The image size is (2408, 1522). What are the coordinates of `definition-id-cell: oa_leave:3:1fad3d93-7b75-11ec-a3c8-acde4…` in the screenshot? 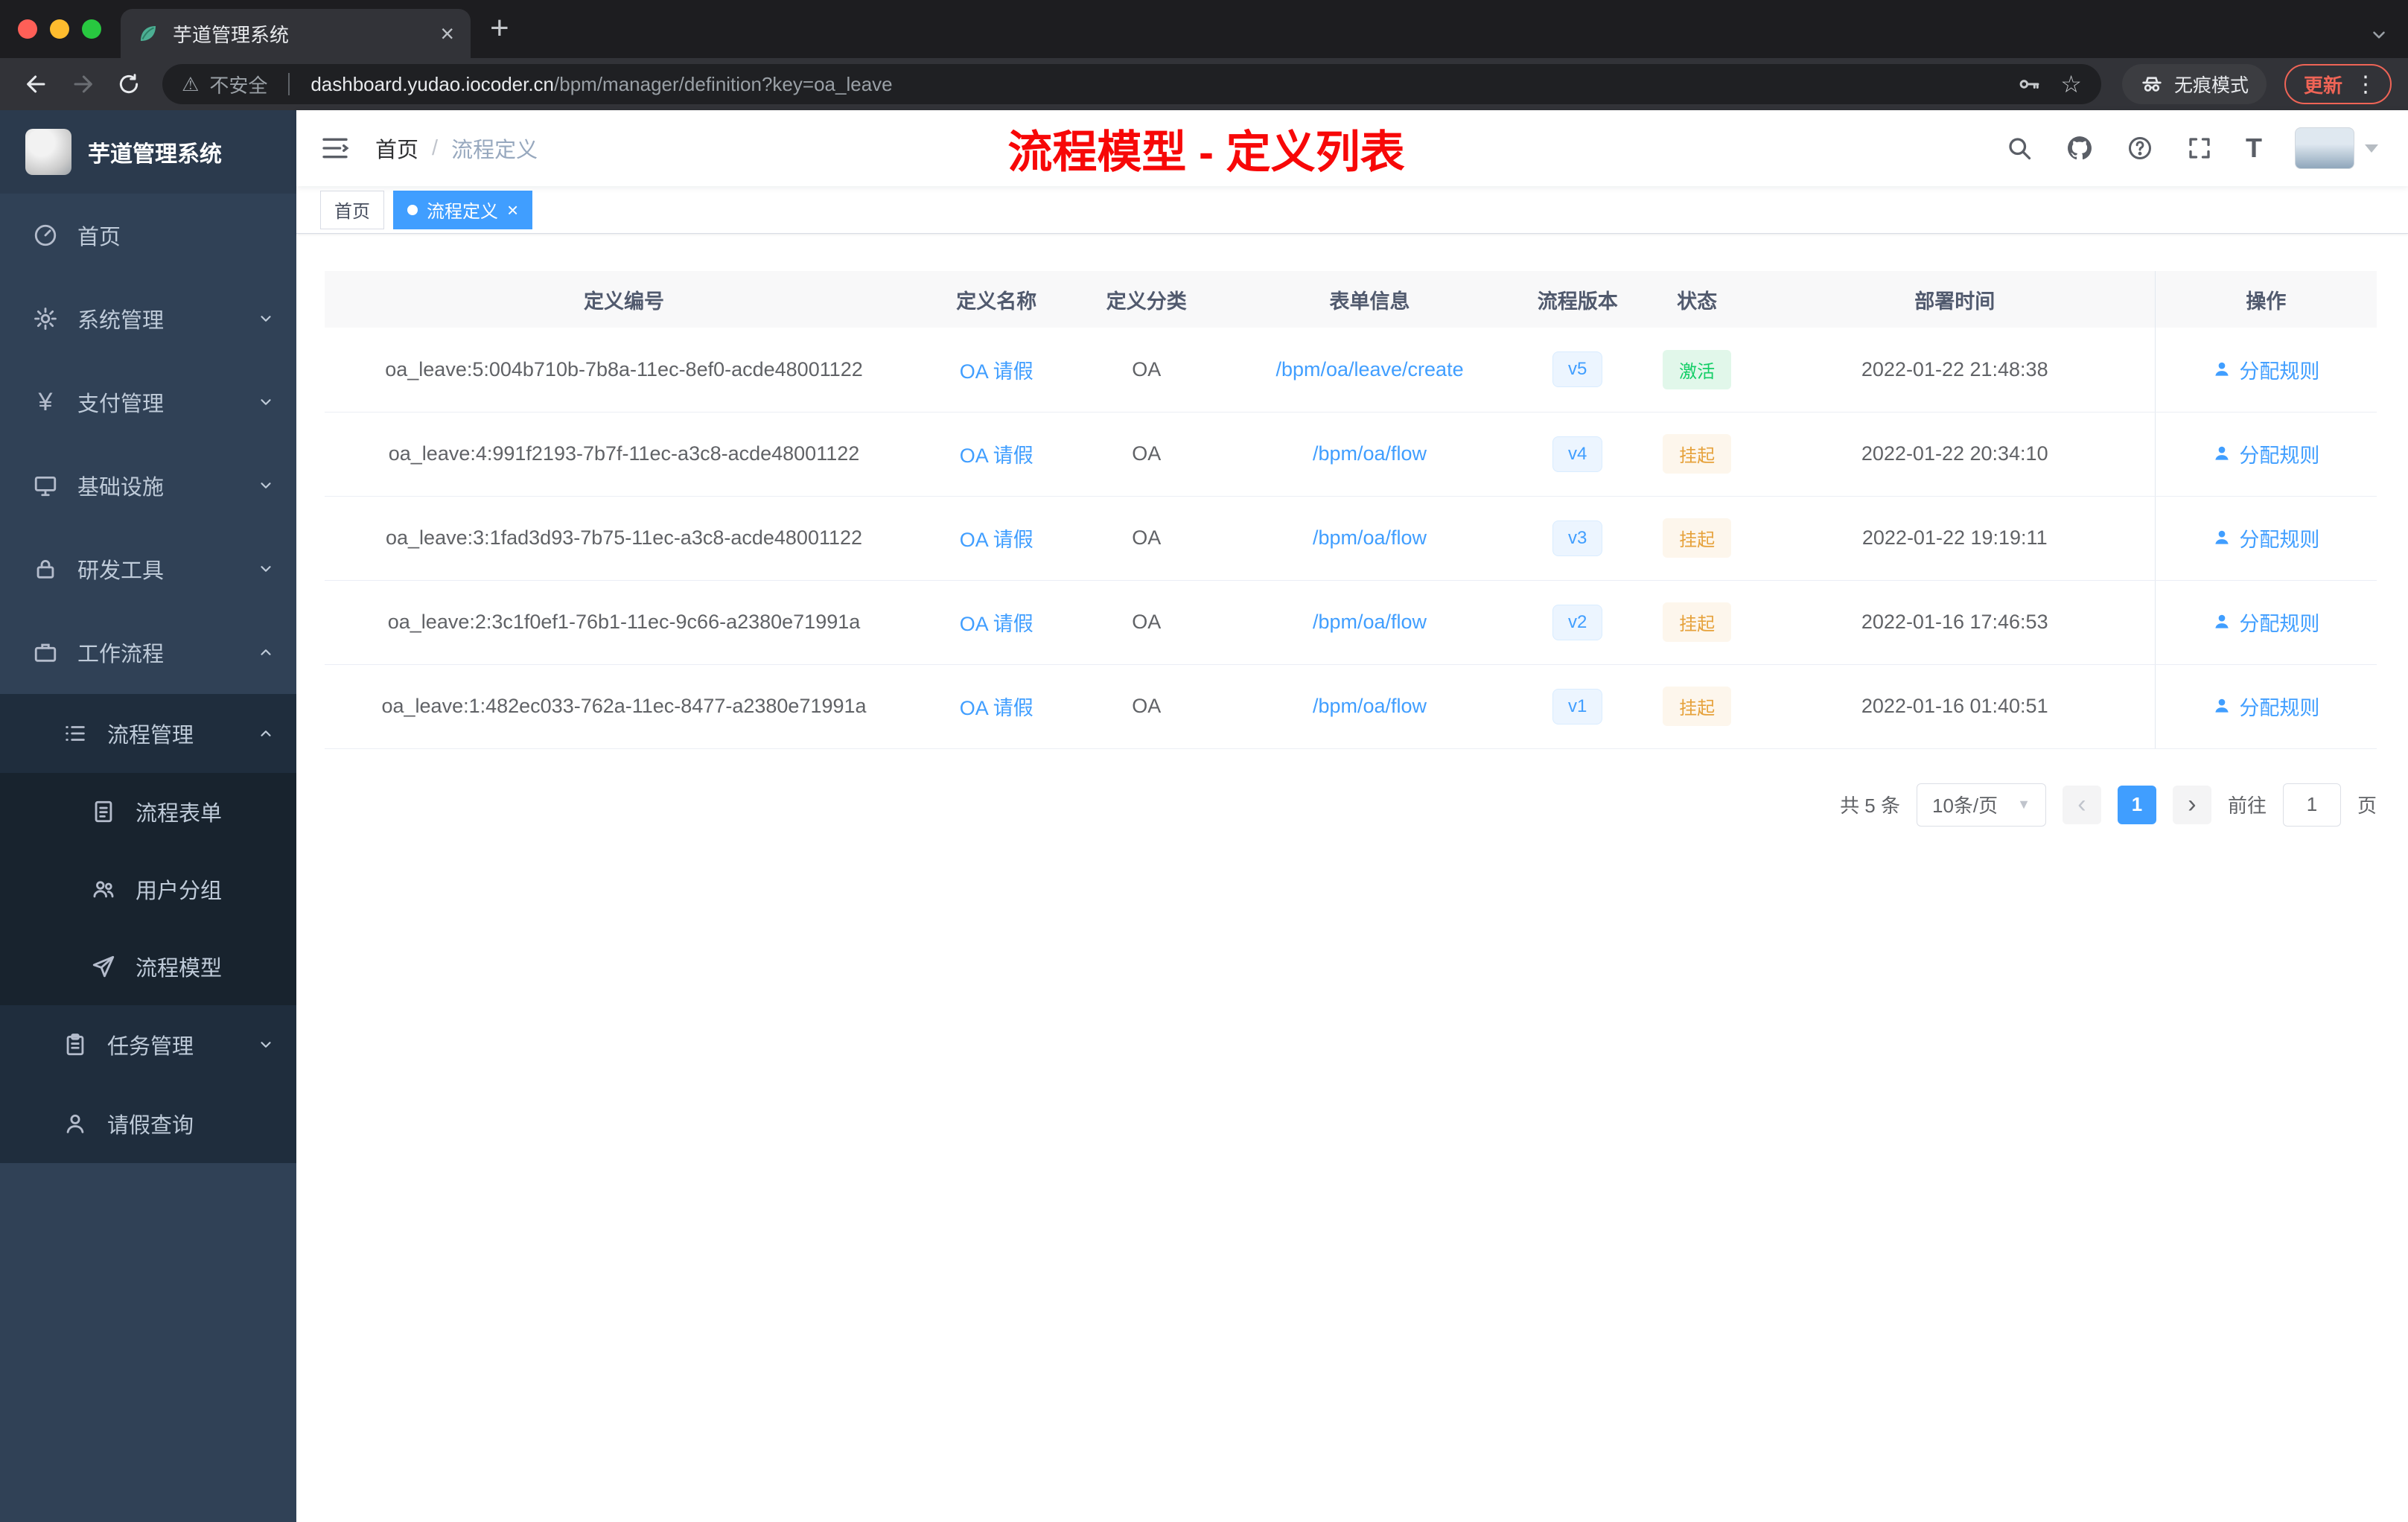 It's located at (624, 538).